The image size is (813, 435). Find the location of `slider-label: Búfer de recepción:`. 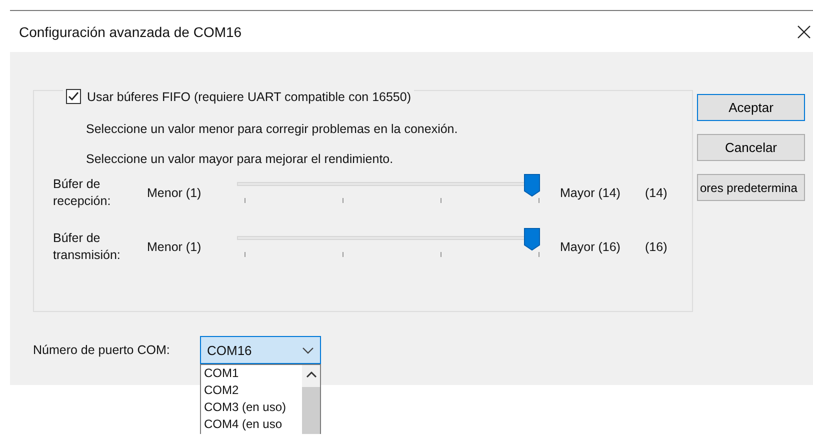

slider-label: Búfer de recepción: is located at coordinates (82, 193).